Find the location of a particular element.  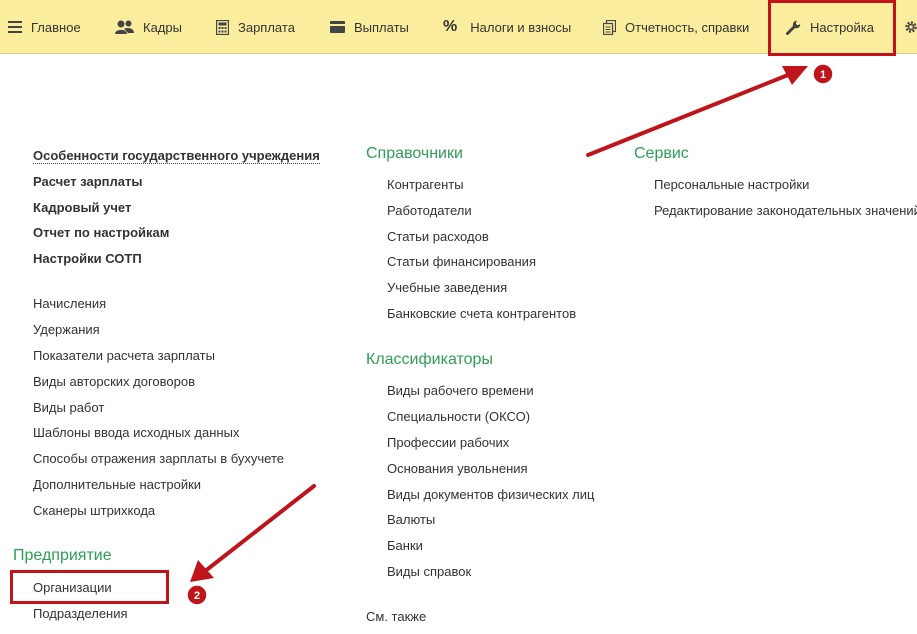

people-icon is located at coordinates (124, 27).